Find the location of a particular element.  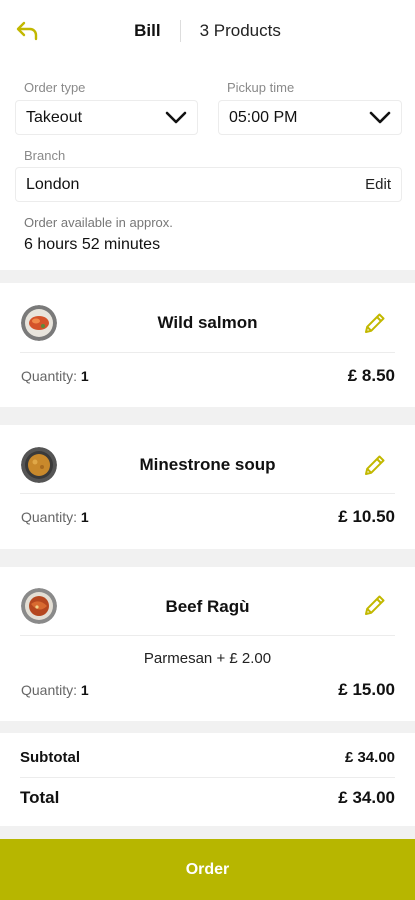

branch-label: Branch is located at coordinates (45, 155).